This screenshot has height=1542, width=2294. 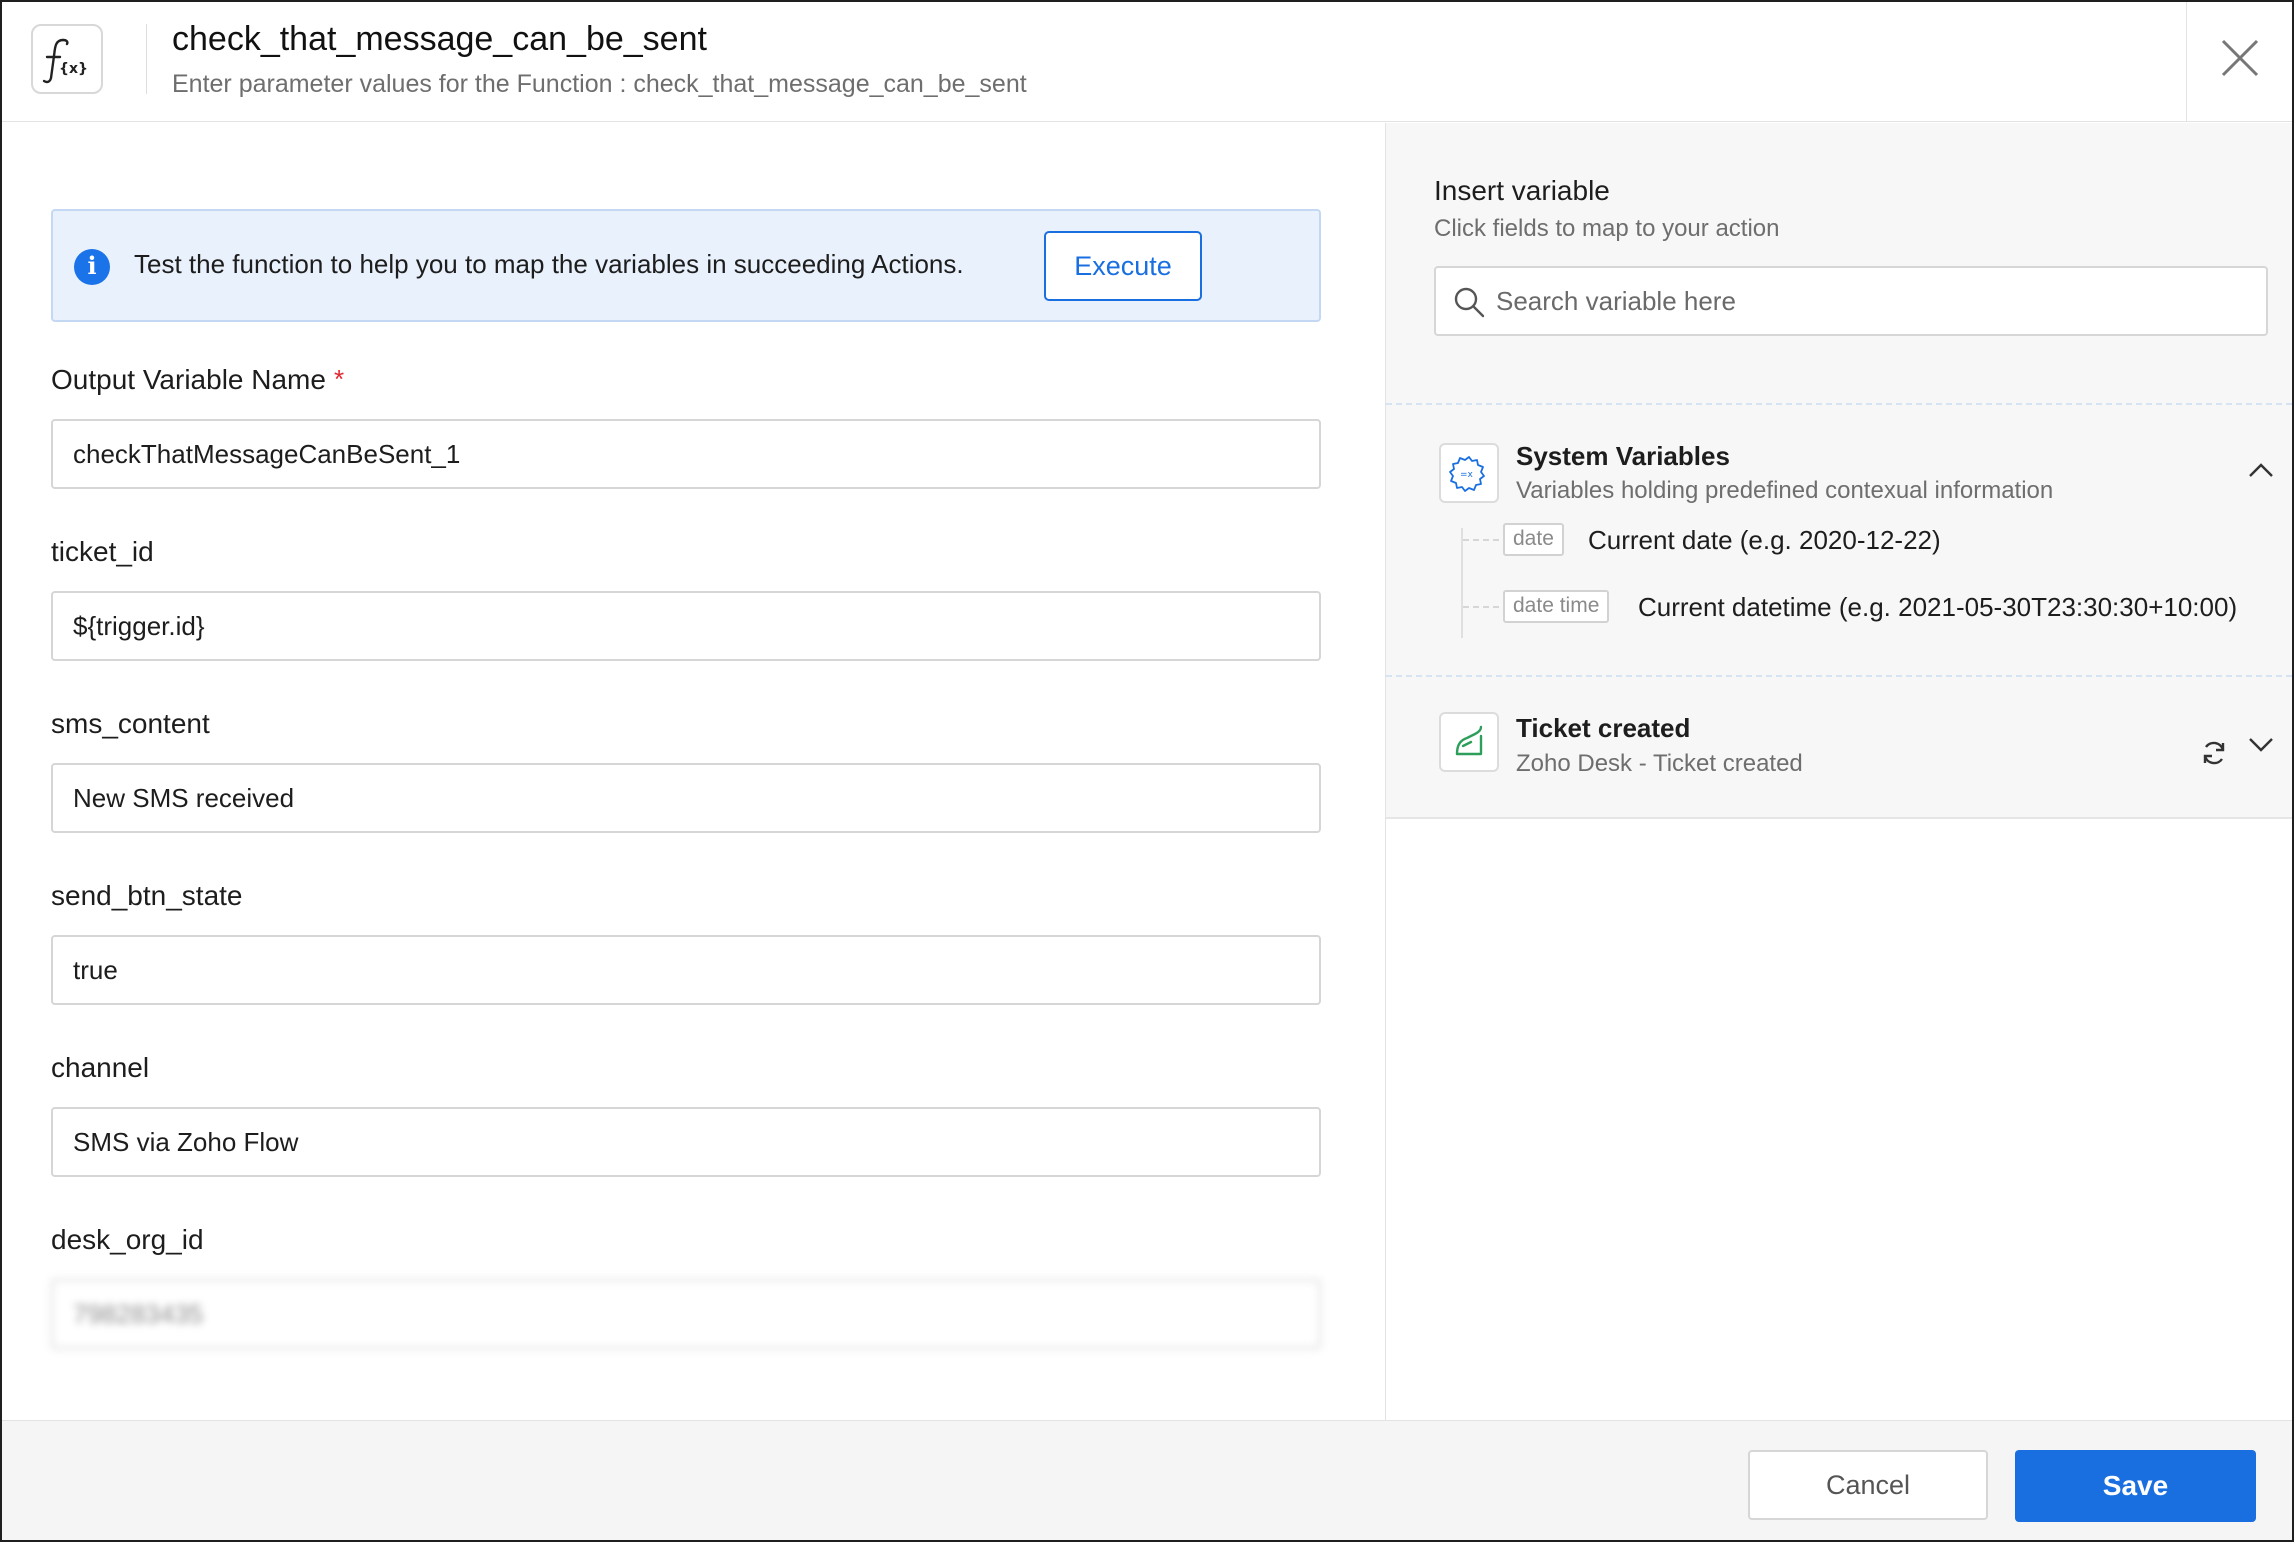 I want to click on zoho-desk-icon, so click(x=1469, y=742).